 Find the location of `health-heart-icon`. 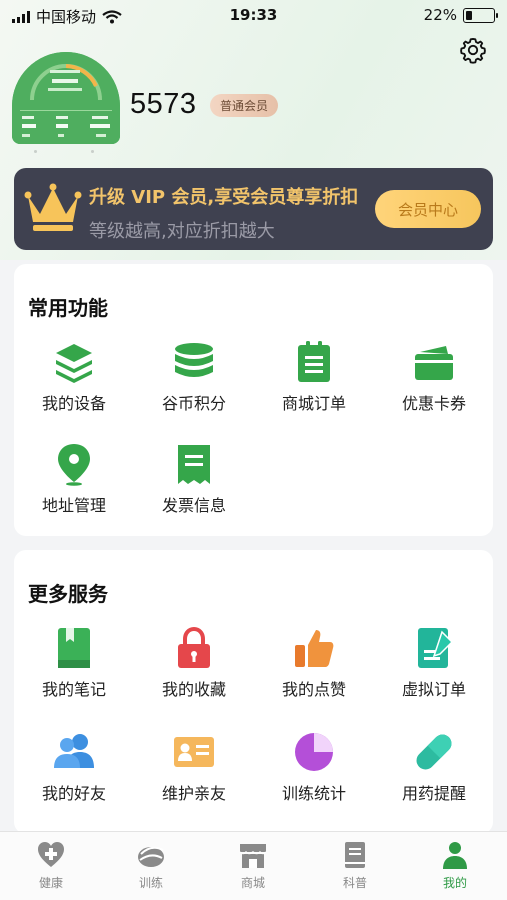

health-heart-icon is located at coordinates (51, 854).